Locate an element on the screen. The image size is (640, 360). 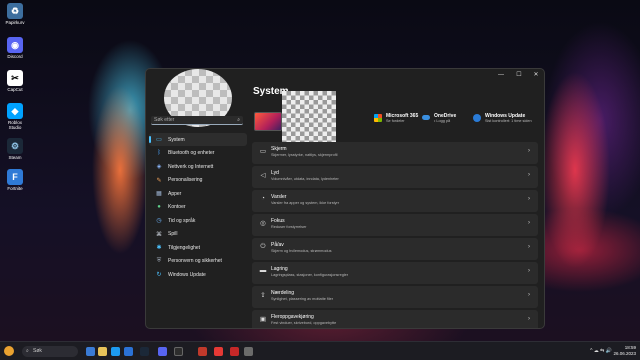
media-app-icon is located at coordinates (202, 351).